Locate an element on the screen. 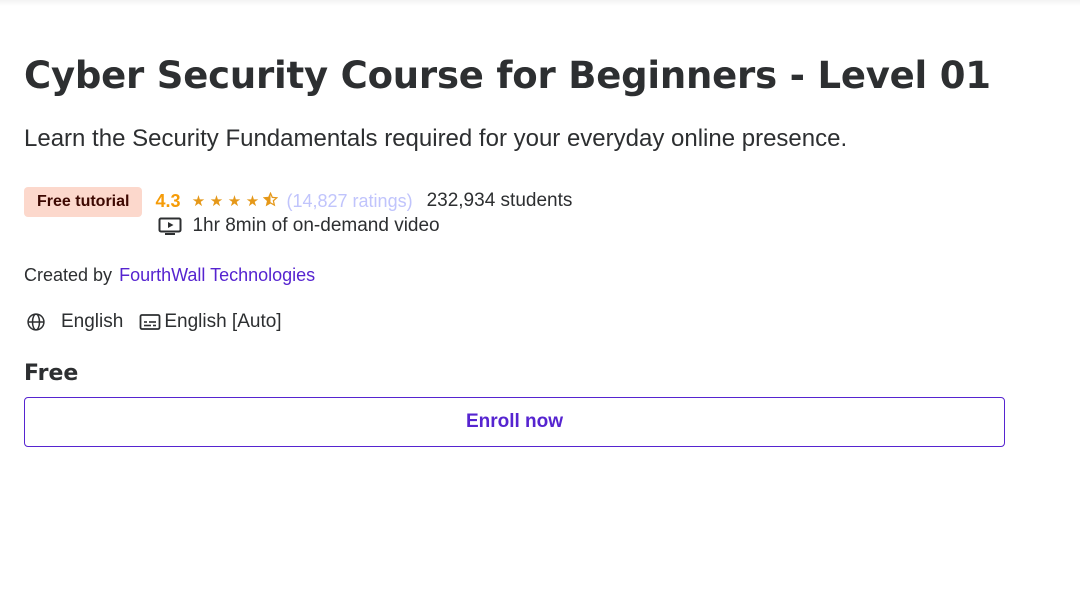  course-language: English is located at coordinates (92, 321).